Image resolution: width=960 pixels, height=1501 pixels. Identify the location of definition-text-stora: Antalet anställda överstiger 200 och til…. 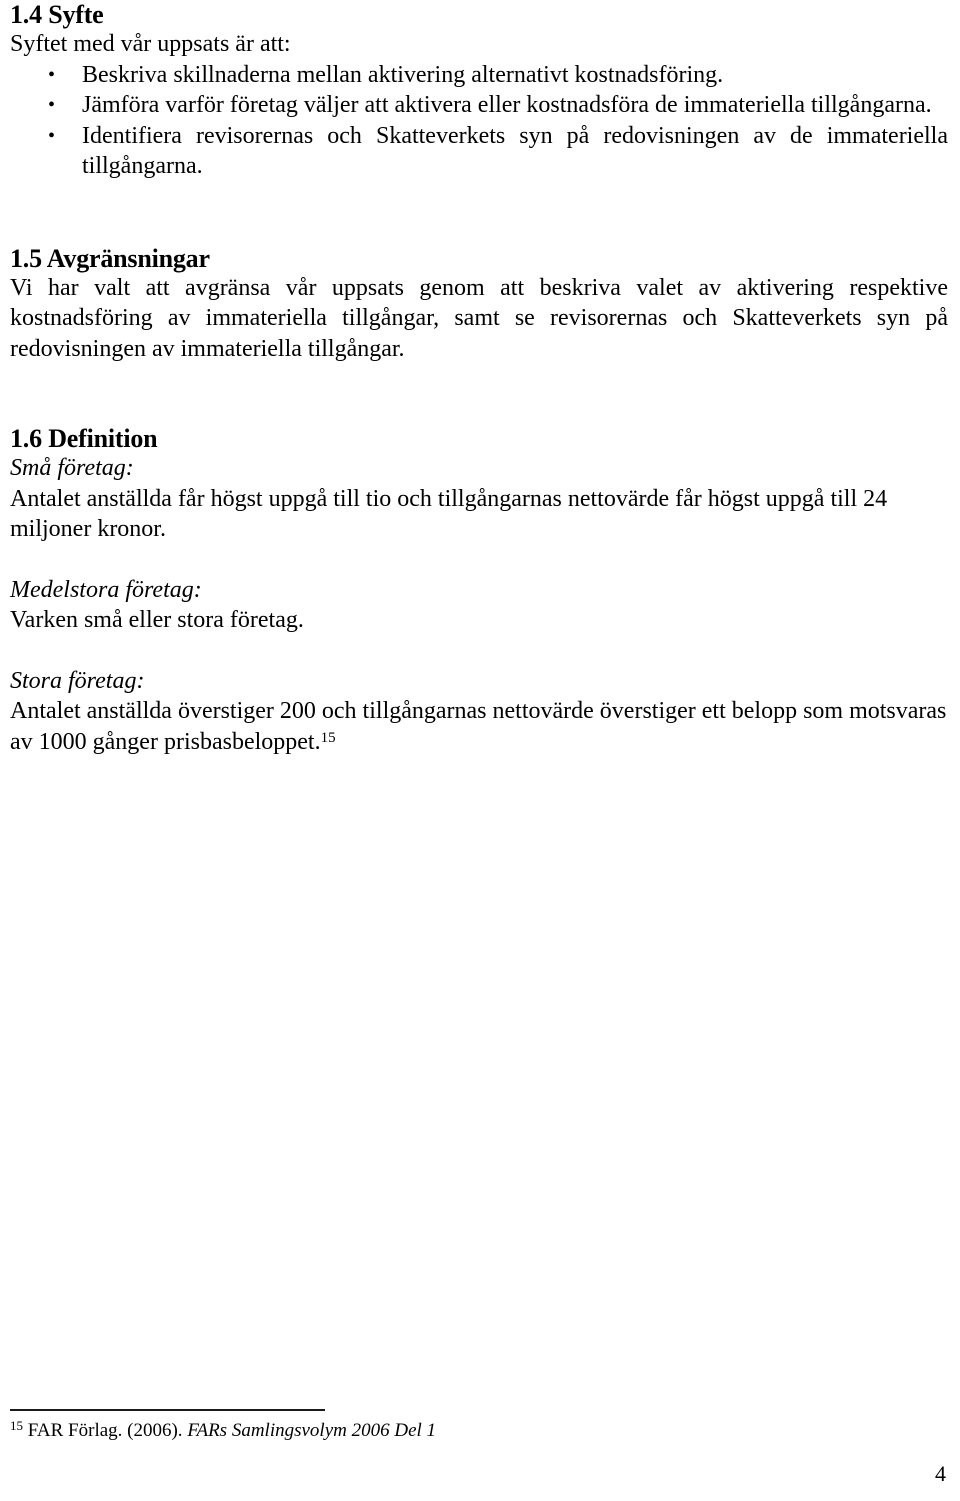
(479, 726).